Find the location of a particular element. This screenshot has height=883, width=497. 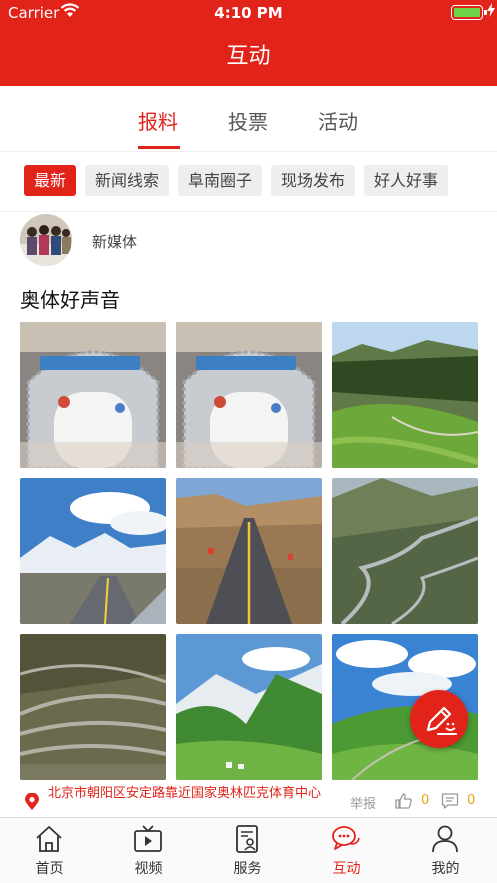

status-time: 4:10 PM is located at coordinates (248, 13).